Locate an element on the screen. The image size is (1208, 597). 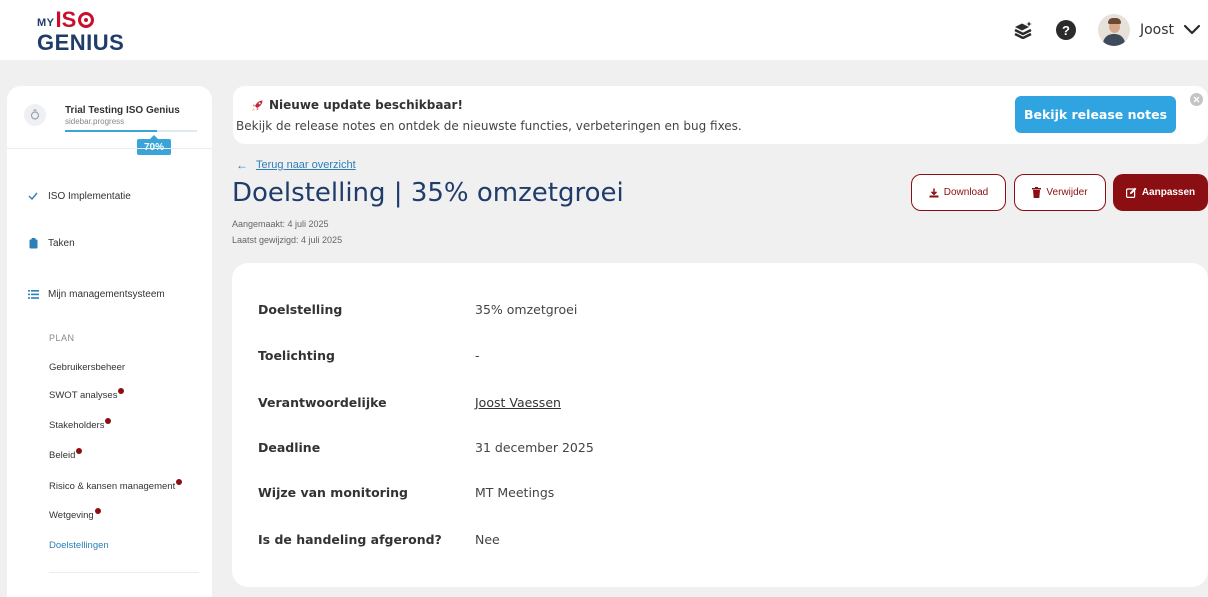
user-name: Joost is located at coordinates (1157, 30).